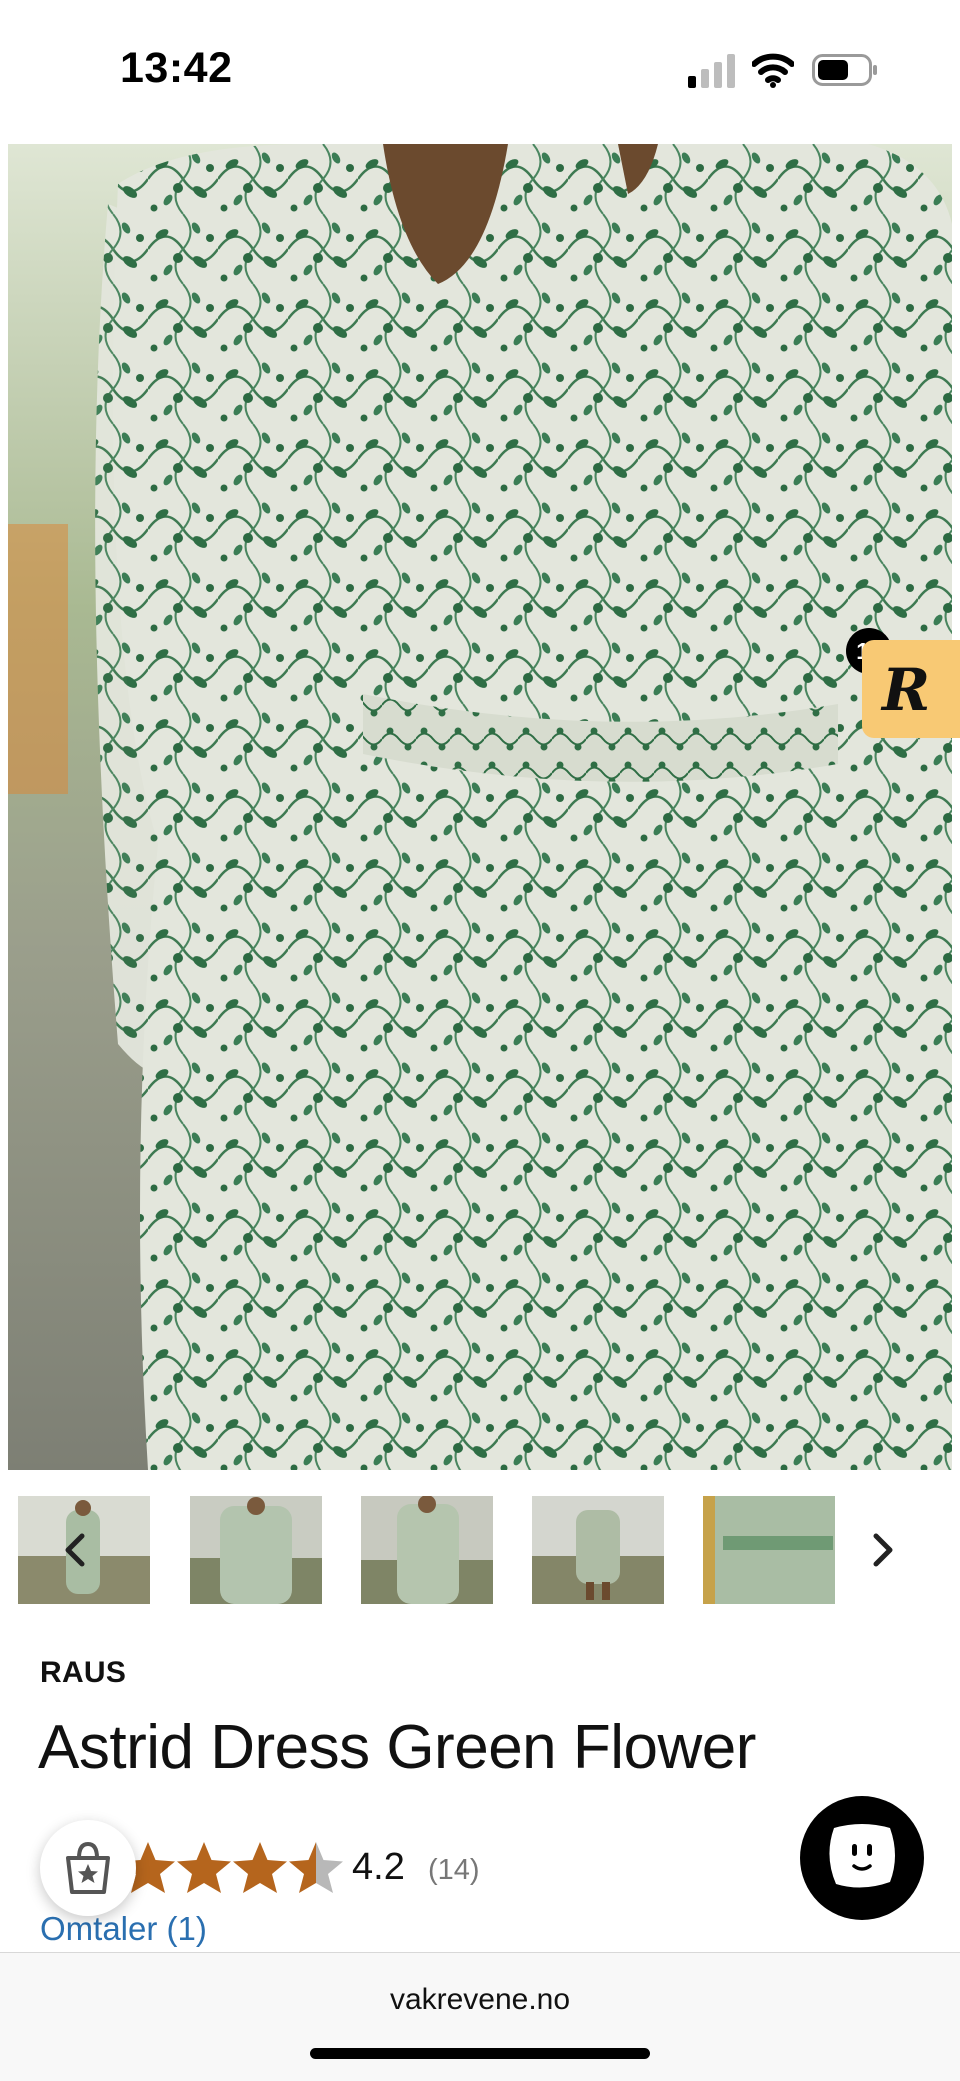 Image resolution: width=960 pixels, height=2081 pixels. What do you see at coordinates (316, 1867) in the screenshot?
I see `half-star-icon` at bounding box center [316, 1867].